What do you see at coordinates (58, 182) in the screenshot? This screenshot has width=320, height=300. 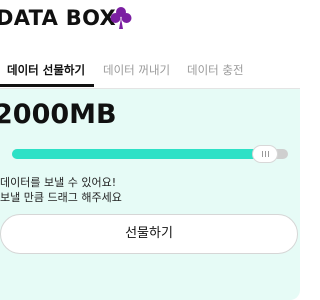 I see `hint-line-1: 데이터를 보낼 수 있어요!` at bounding box center [58, 182].